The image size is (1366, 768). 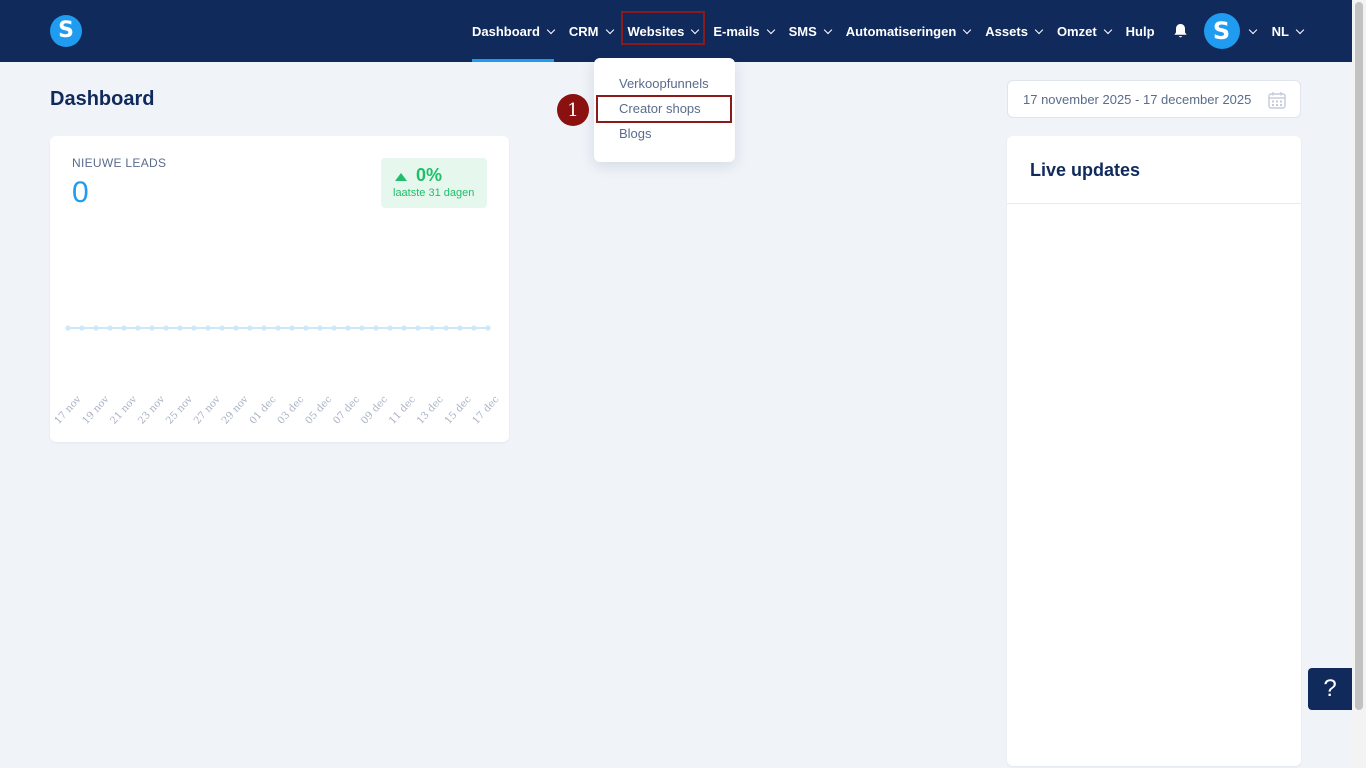 I want to click on x-tick-label: 13 dec, so click(x=430, y=410).